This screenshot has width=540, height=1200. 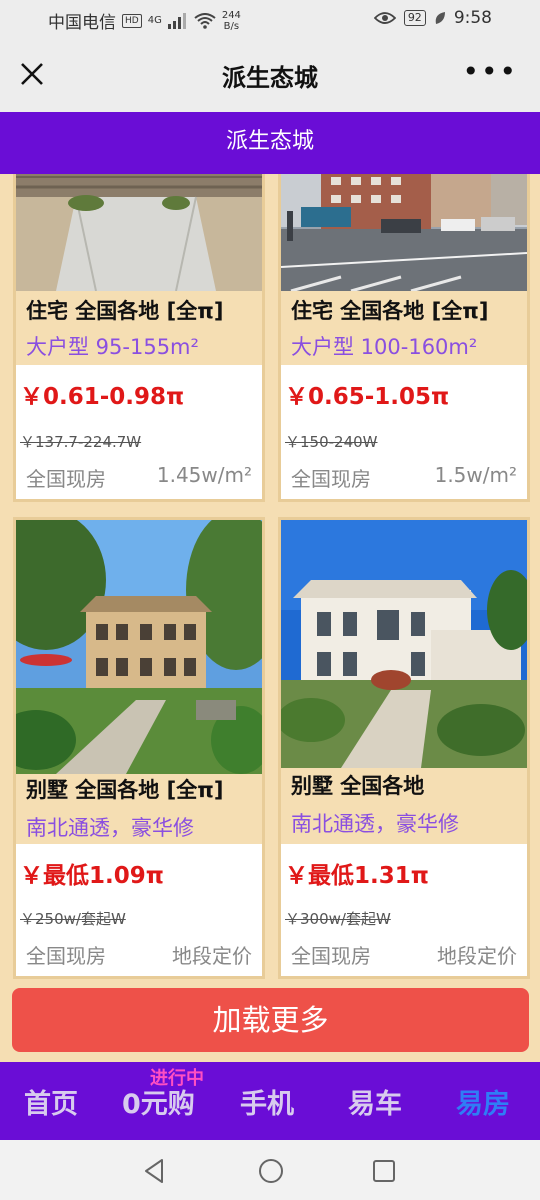 What do you see at coordinates (357, 876) in the screenshot?
I see `price: ￥最低1.31π` at bounding box center [357, 876].